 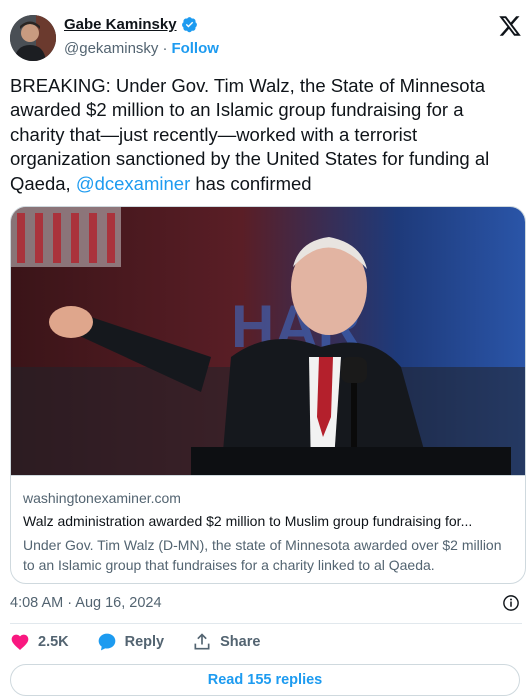 I want to click on tweet-header: Gabe Kaminsky @gekaminsky · Follow, so click(x=266, y=38).